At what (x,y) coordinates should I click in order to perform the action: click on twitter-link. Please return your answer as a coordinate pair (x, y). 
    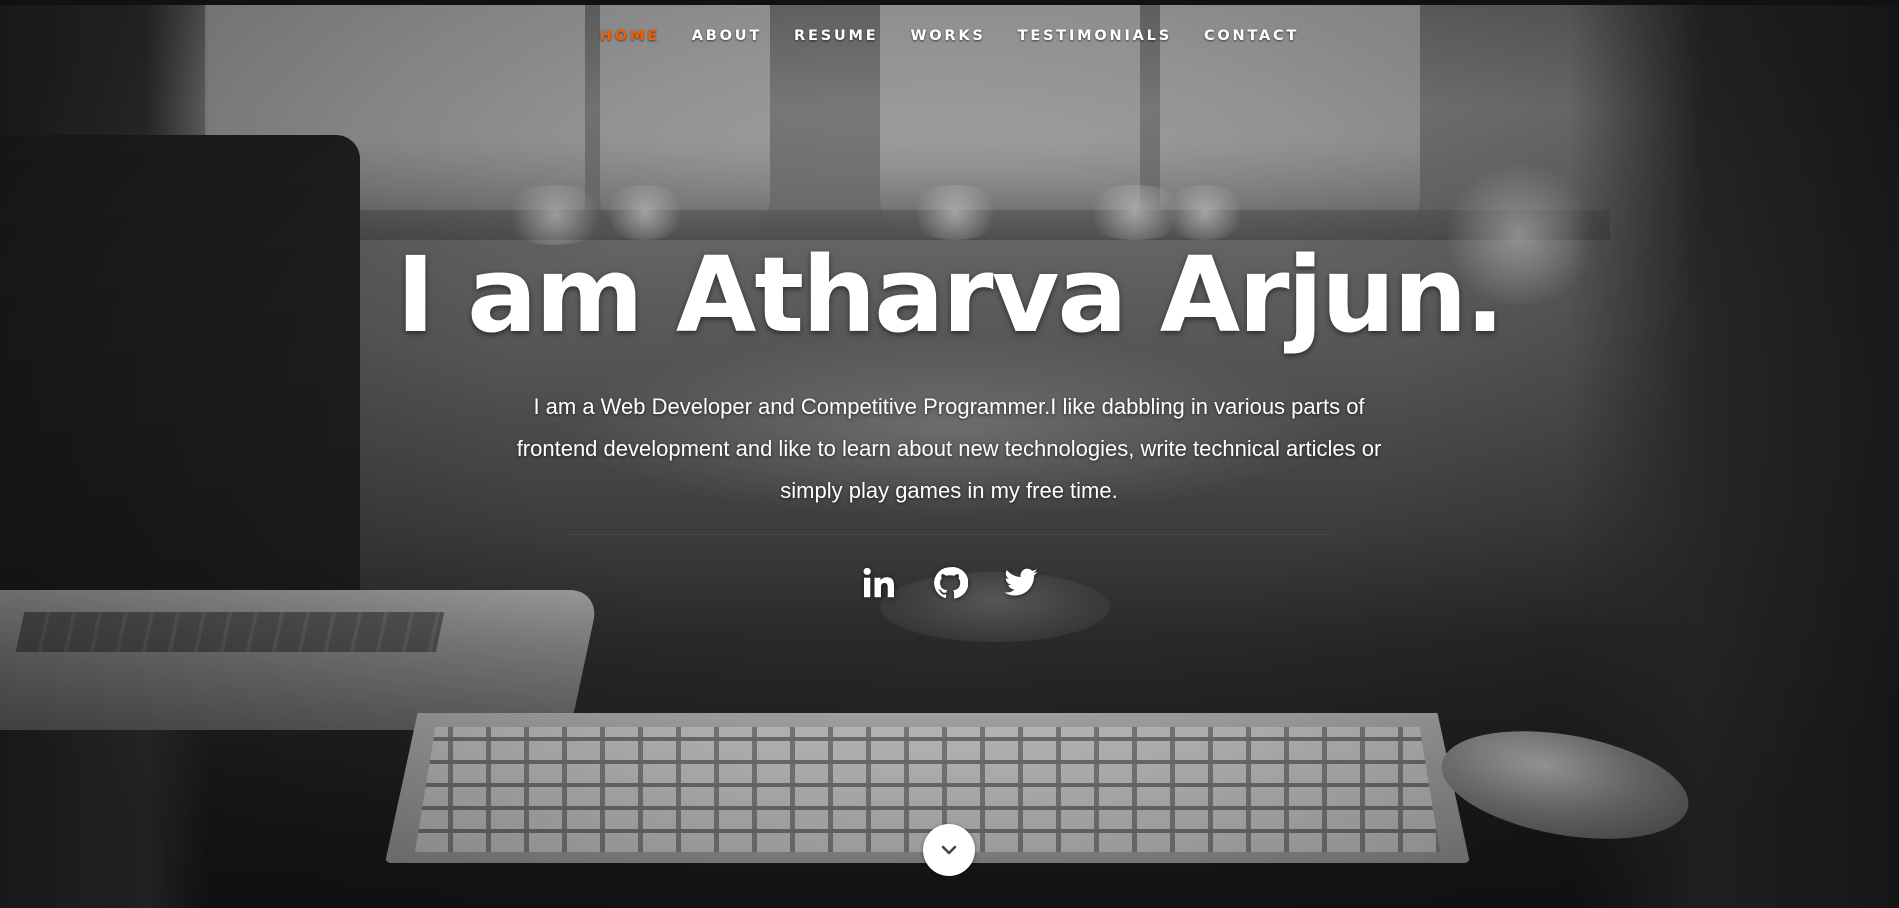
    Looking at the image, I should click on (1021, 583).